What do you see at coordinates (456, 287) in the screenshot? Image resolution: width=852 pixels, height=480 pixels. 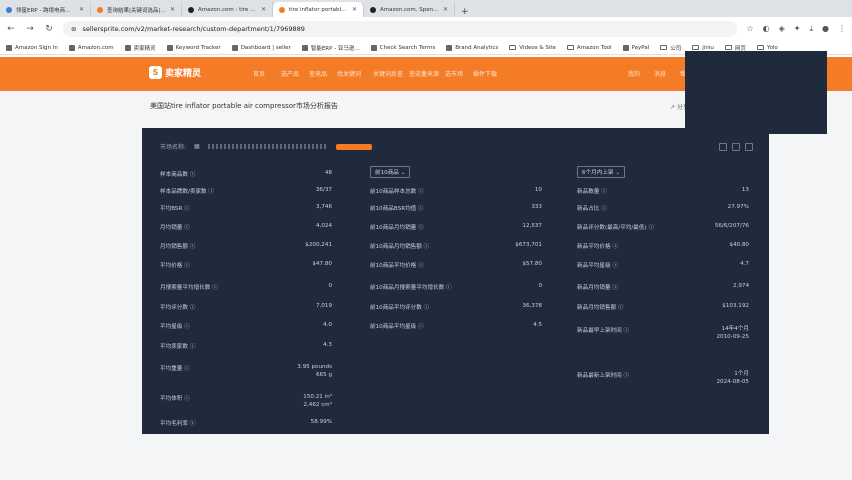 I see `metric-row: 前10商品月搜索量平均增长数 ⓘ 0` at bounding box center [456, 287].